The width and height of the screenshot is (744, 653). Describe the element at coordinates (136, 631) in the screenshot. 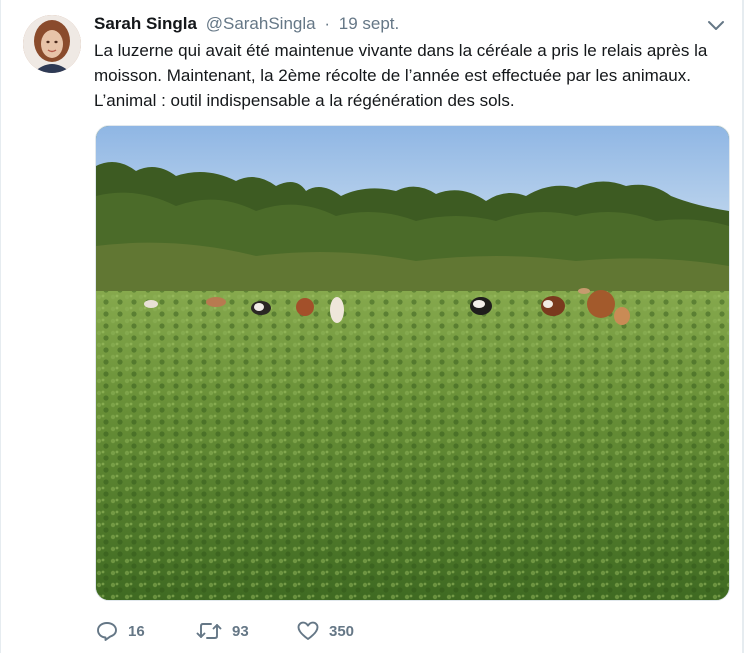

I see `reply-count: 16` at that location.